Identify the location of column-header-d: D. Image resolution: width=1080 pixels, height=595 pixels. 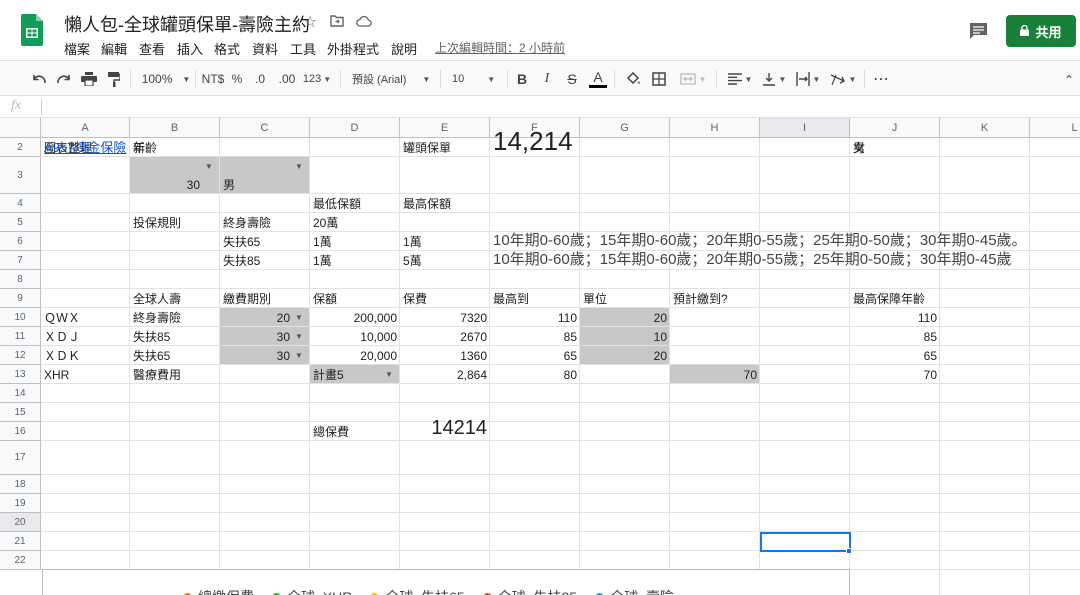
(355, 128).